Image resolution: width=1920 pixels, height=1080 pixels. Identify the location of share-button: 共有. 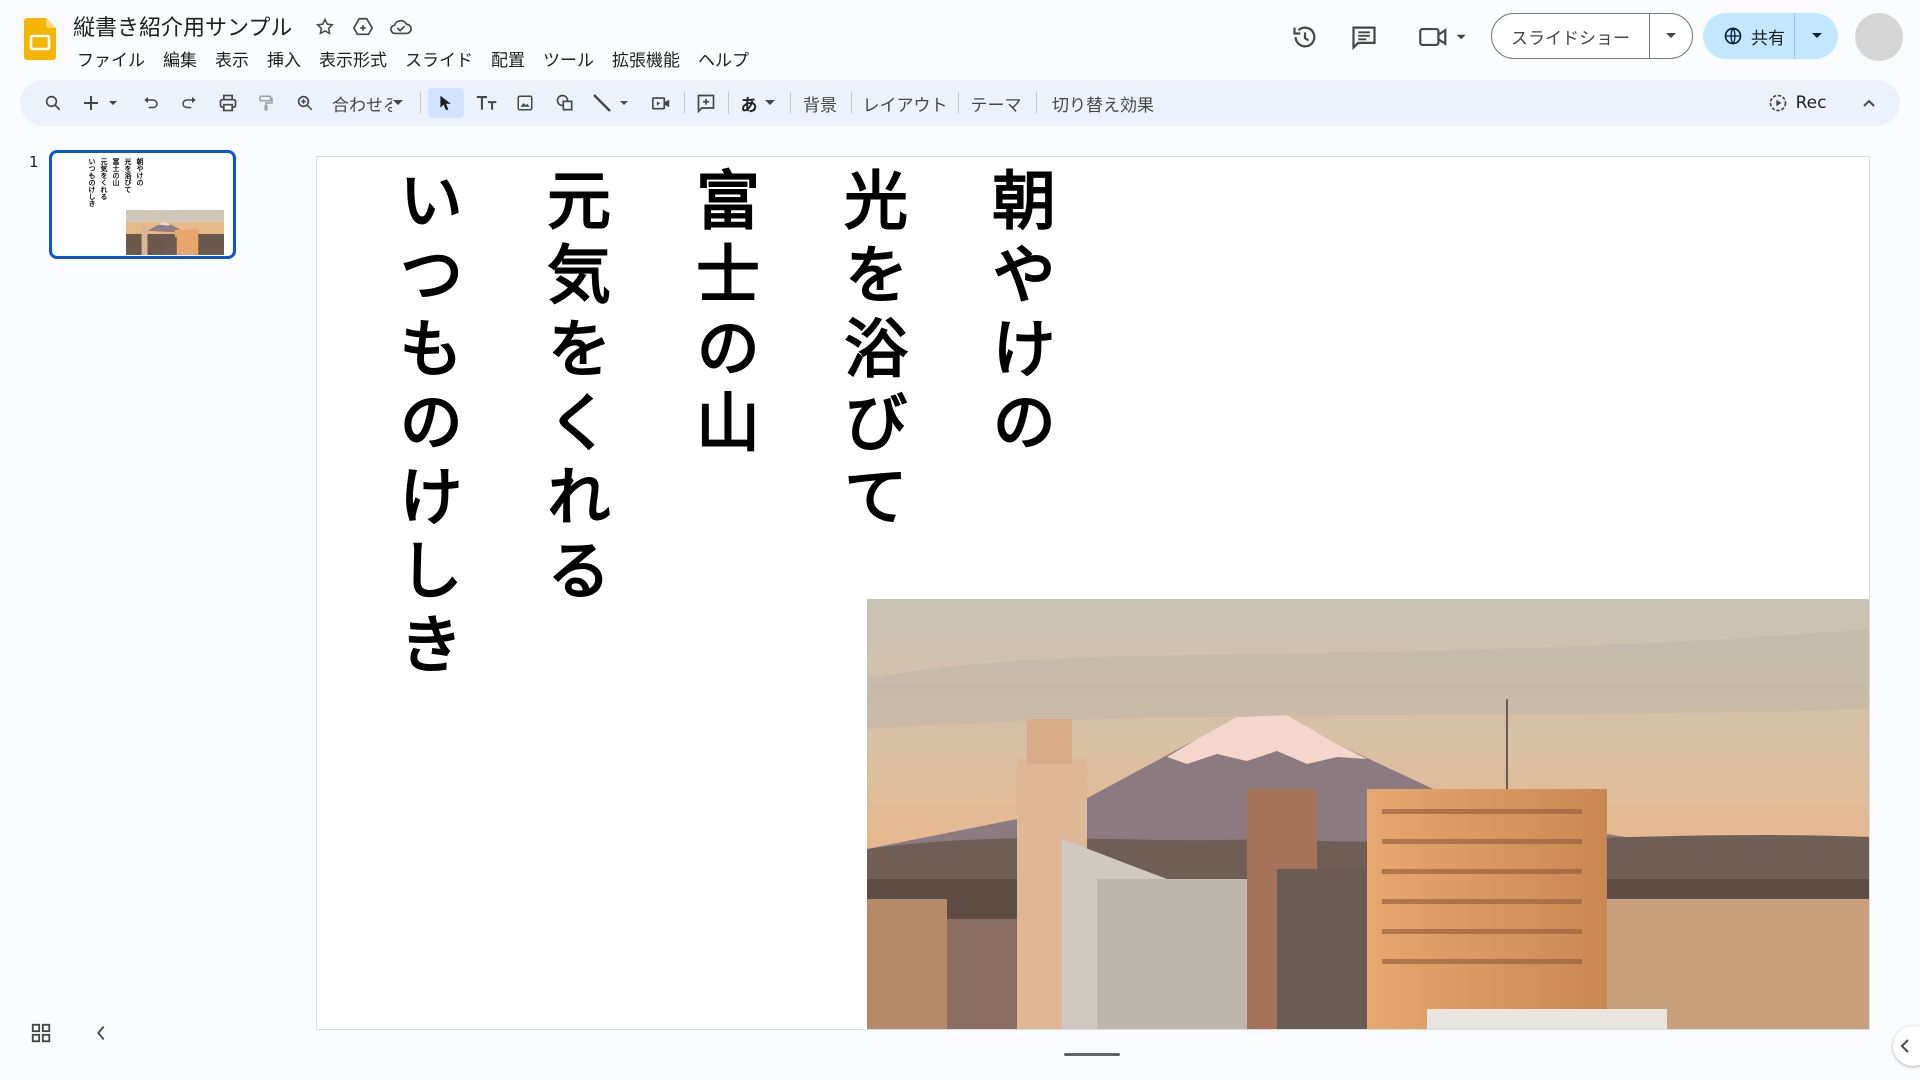
(1770, 36).